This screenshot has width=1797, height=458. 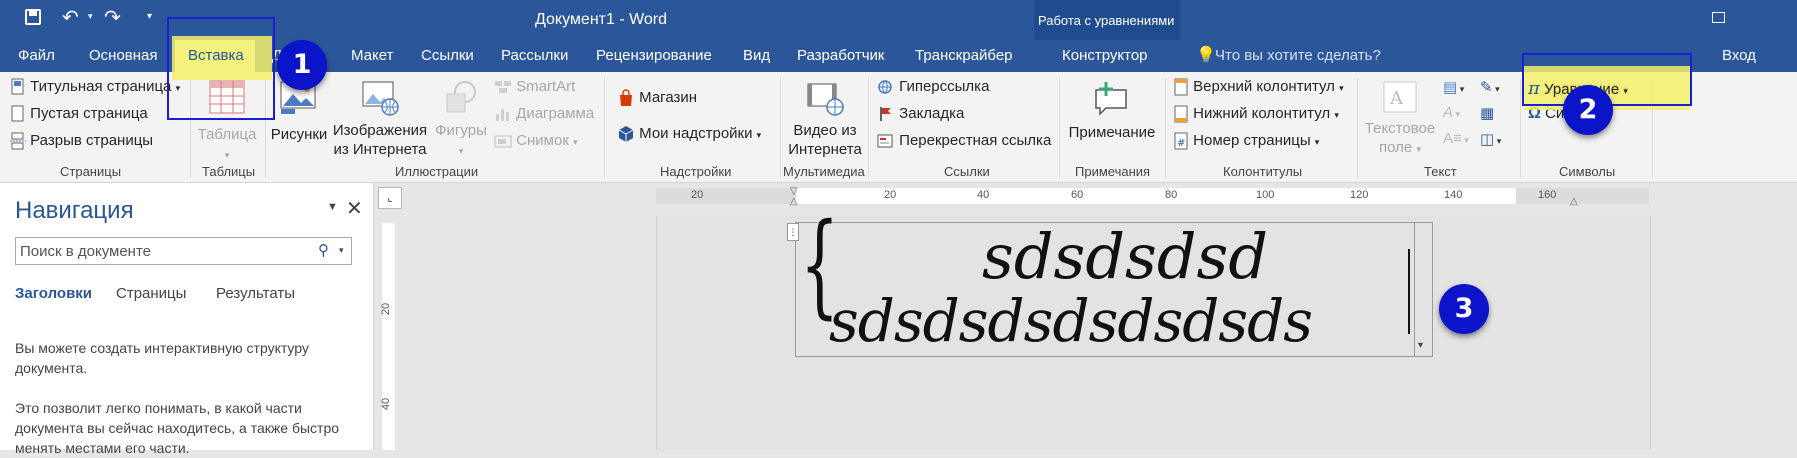 What do you see at coordinates (1490, 87) in the screenshot?
I see `signature-line-icon: ✎ ▾` at bounding box center [1490, 87].